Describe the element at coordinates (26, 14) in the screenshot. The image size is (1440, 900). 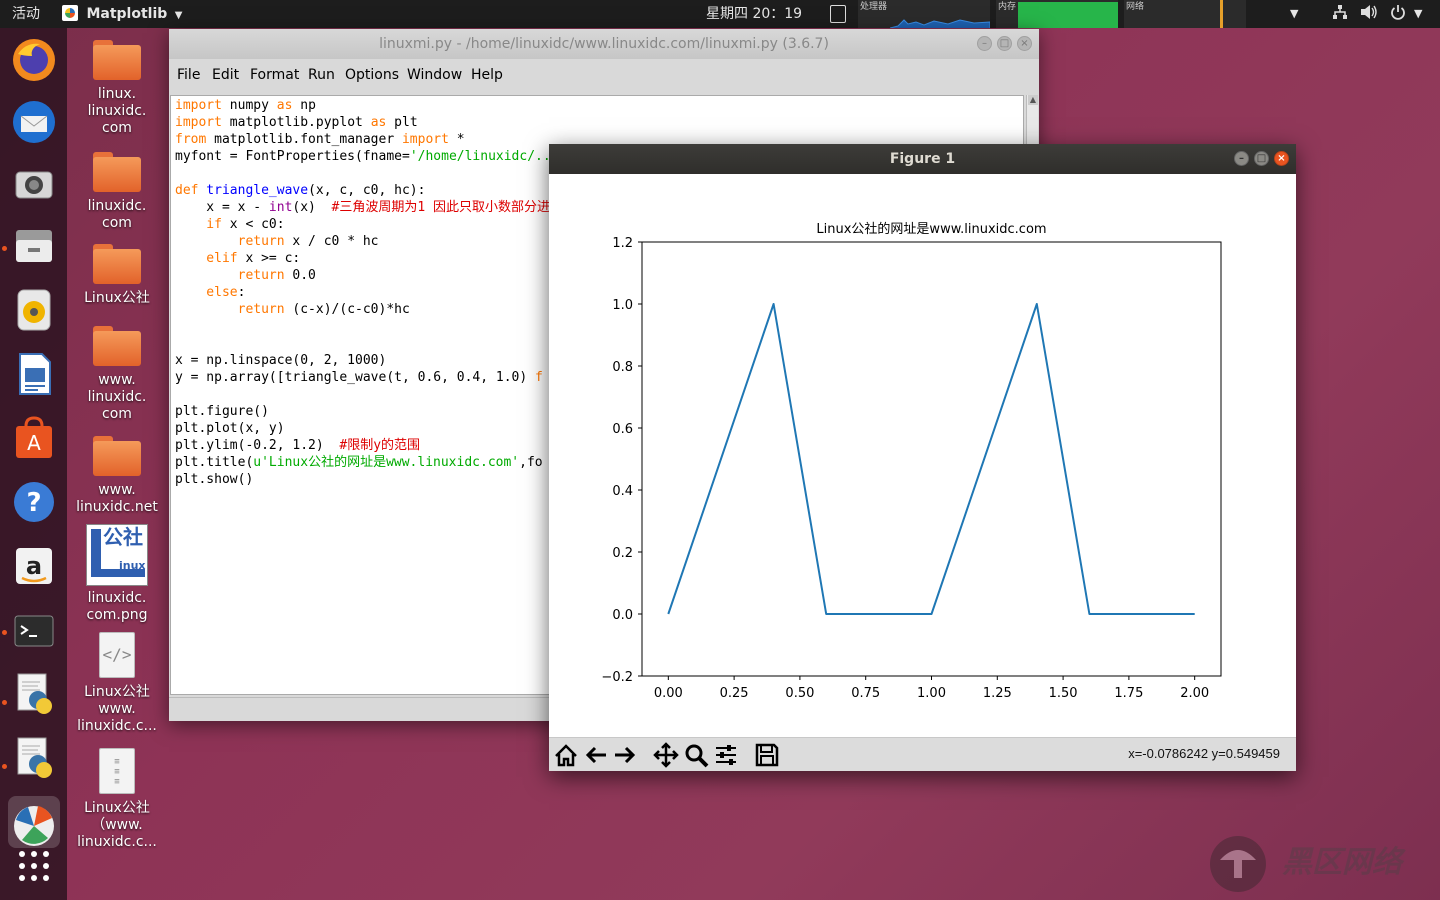
I see `activities-button: 活动` at that location.